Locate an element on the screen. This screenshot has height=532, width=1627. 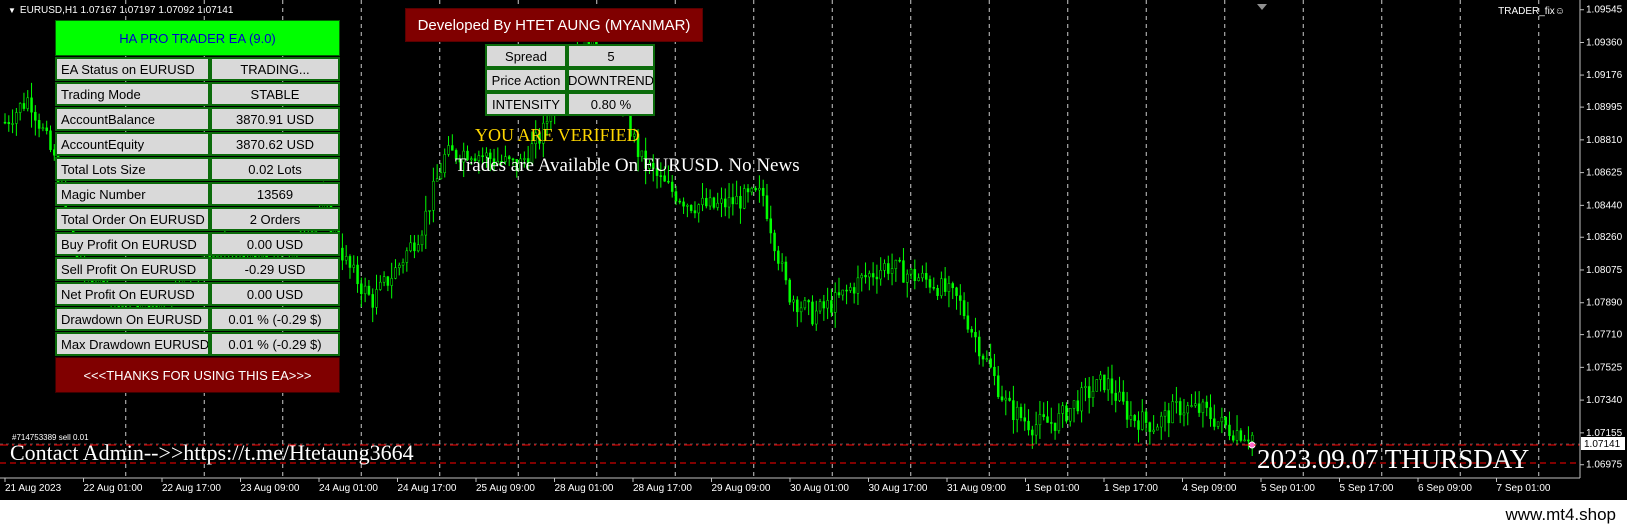
x-tick-label: 22 Aug 17:00 is located at coordinates (191, 488).